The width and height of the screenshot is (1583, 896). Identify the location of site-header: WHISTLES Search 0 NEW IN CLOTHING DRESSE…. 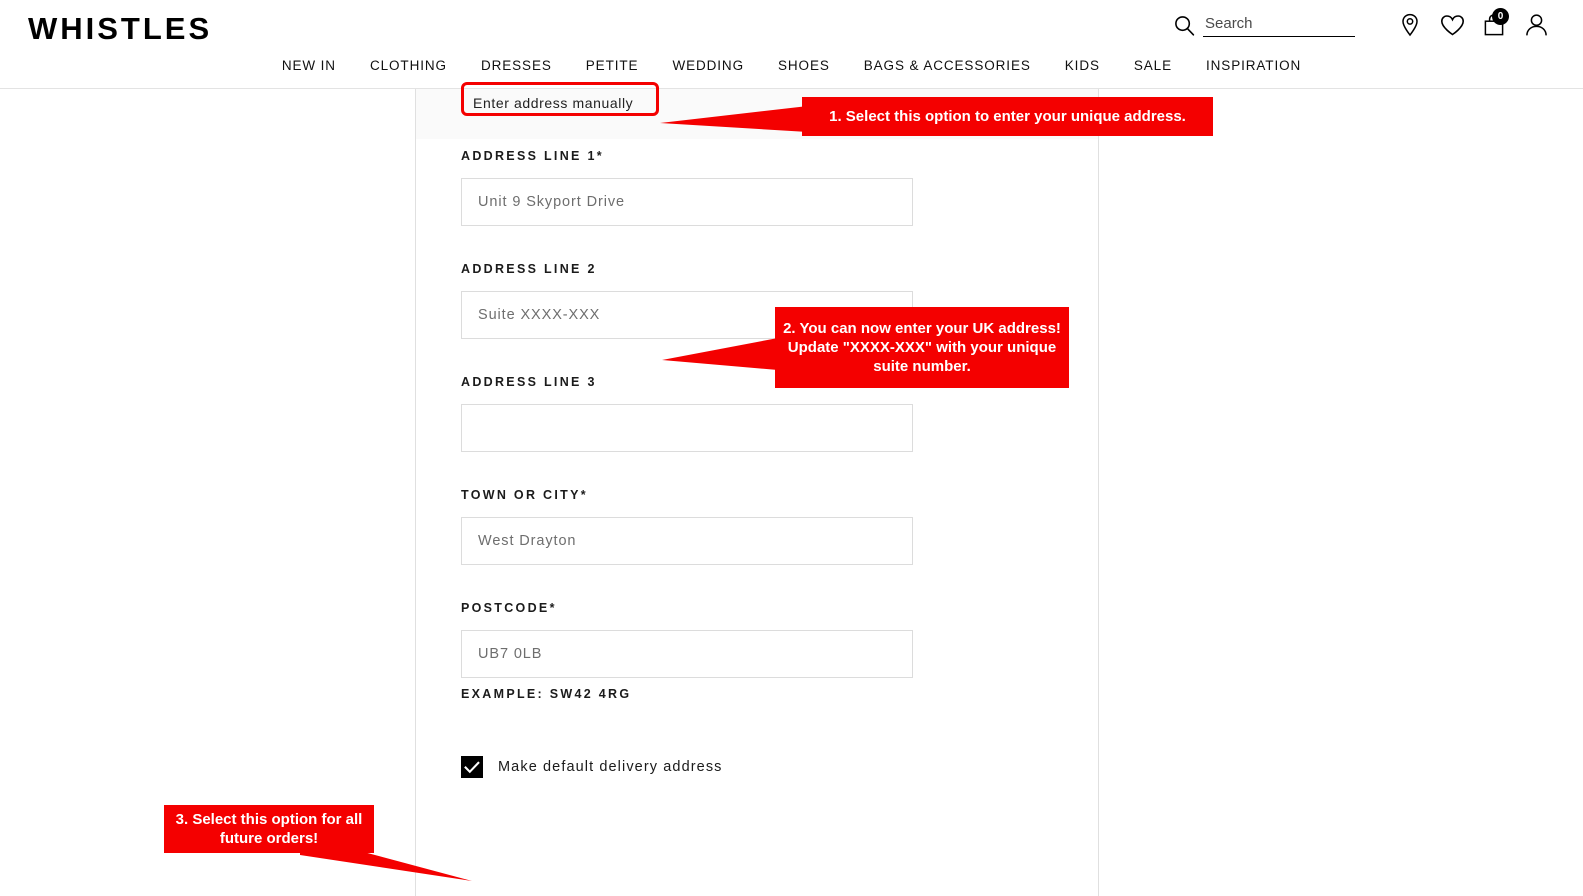
(791, 44).